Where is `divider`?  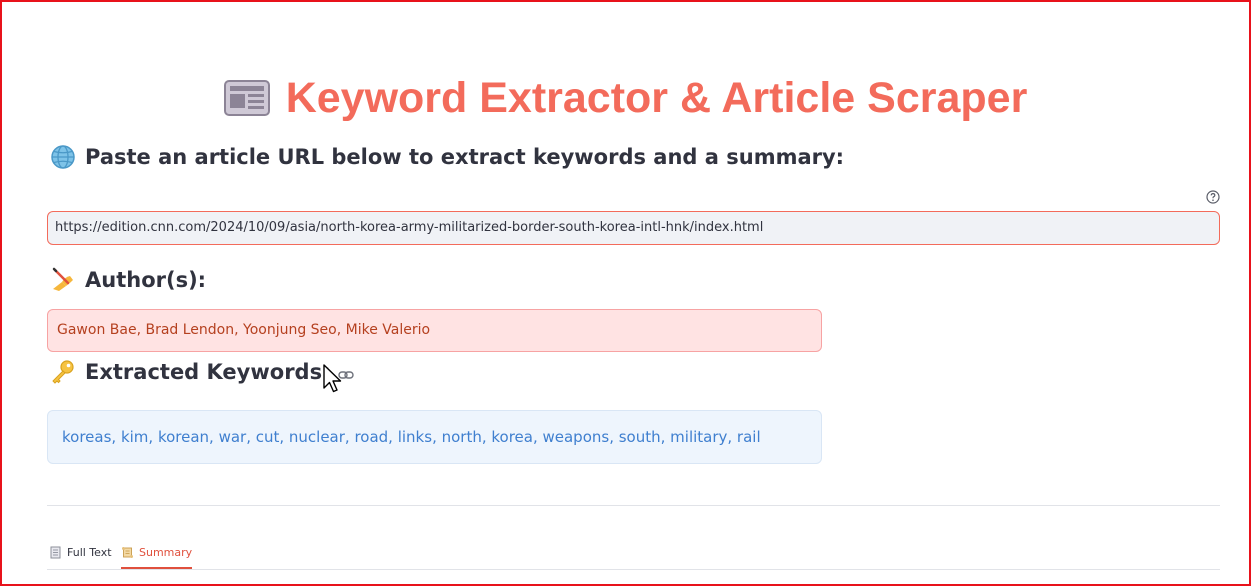
divider is located at coordinates (633, 505).